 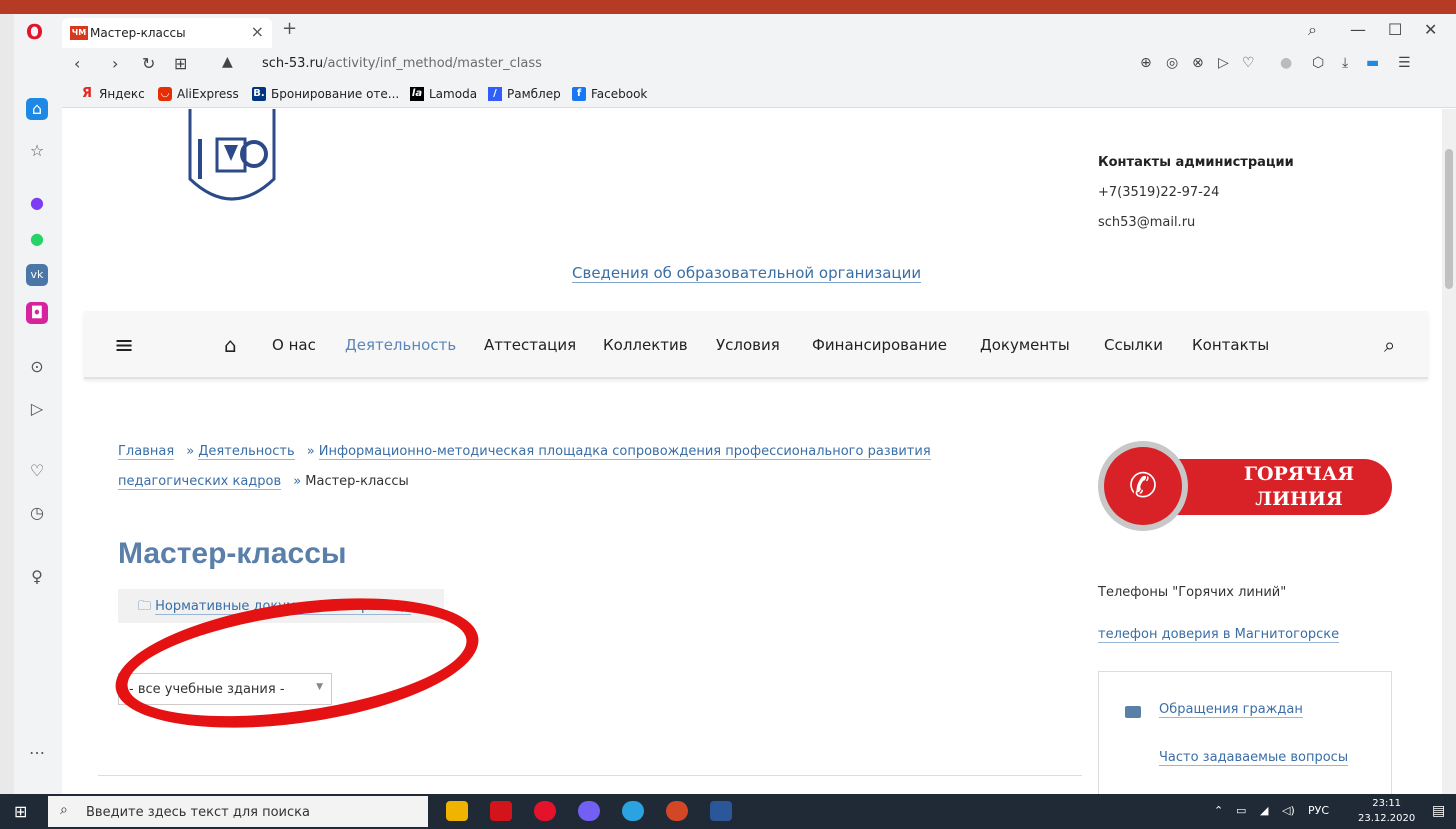 What do you see at coordinates (138, 33) in the screenshot?
I see `tab-title: Мастер-классы` at bounding box center [138, 33].